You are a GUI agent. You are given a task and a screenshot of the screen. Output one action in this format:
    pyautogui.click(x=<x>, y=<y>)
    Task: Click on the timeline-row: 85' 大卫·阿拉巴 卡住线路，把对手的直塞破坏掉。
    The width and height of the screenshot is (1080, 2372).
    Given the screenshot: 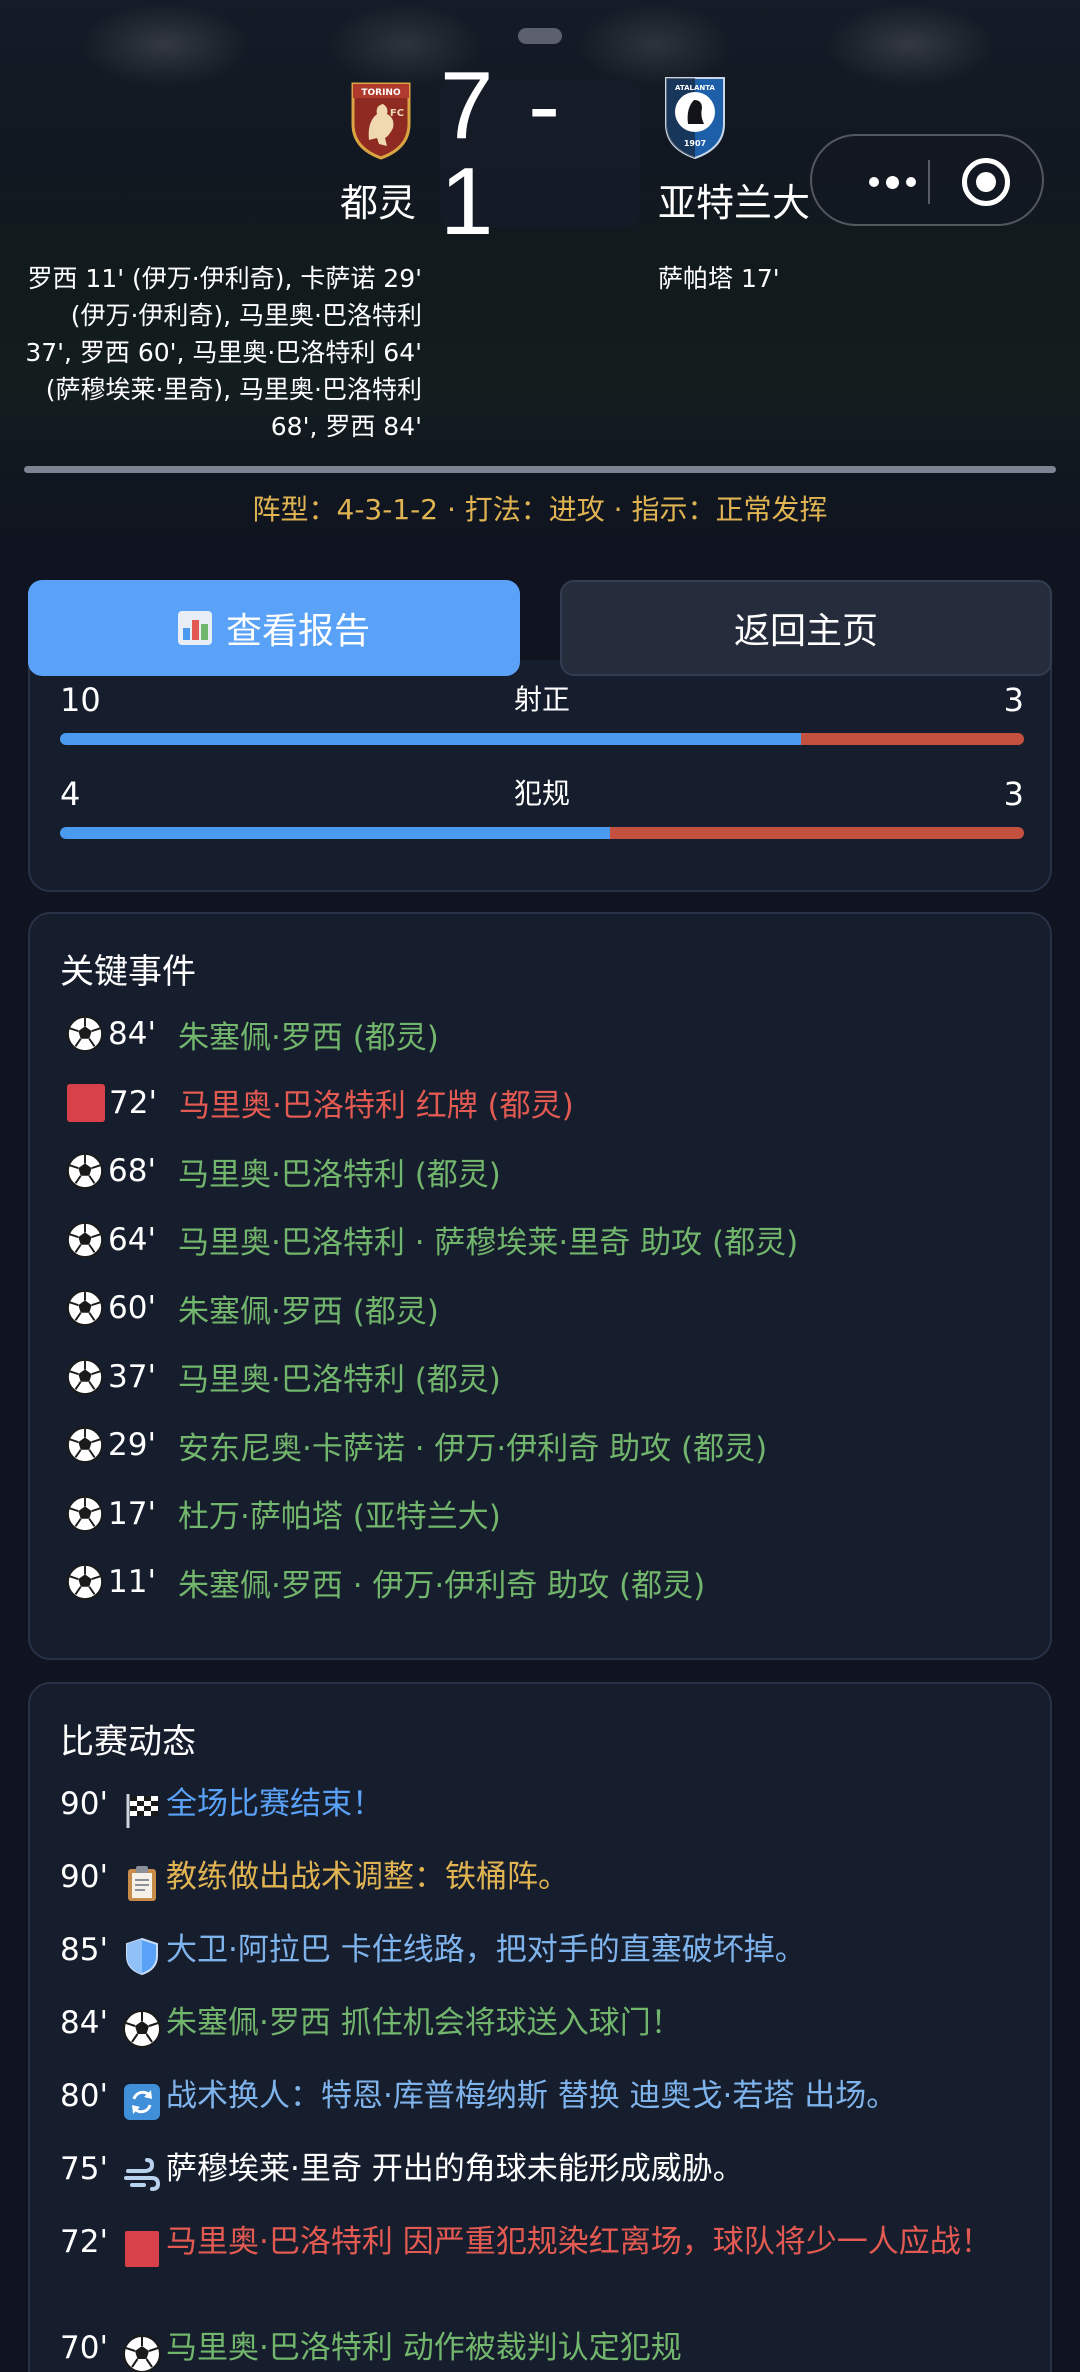 What is the action you would take?
    pyautogui.click(x=540, y=1952)
    